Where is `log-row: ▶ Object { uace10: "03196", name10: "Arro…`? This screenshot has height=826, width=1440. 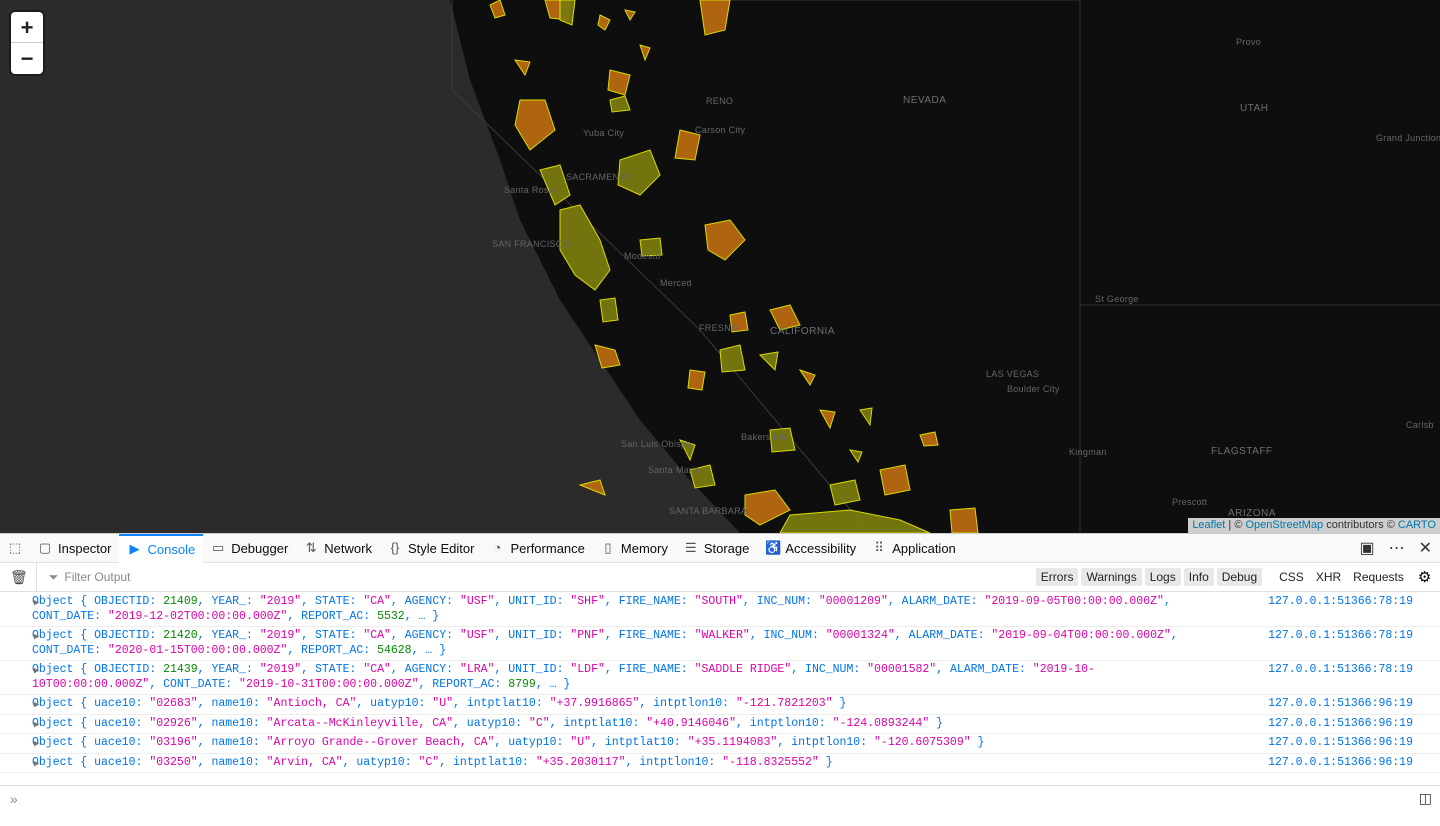
log-row: ▶ Object { uace10: "03196", name10: "Arro… is located at coordinates (720, 744).